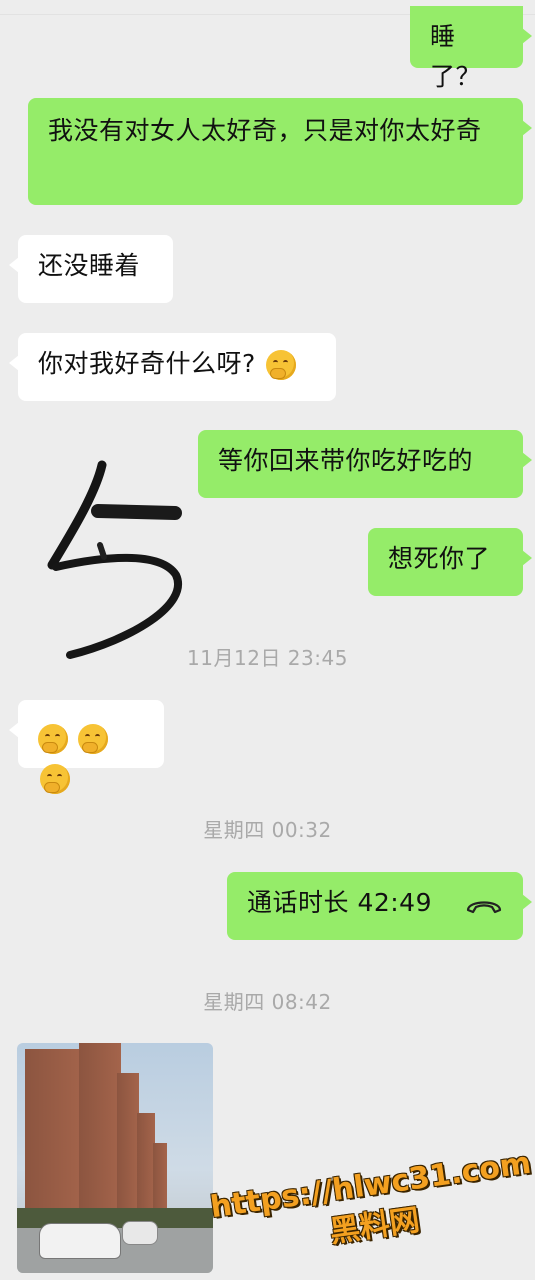  What do you see at coordinates (346, 460) in the screenshot?
I see `message-text: 等你回来带你吃好吃的` at bounding box center [346, 460].